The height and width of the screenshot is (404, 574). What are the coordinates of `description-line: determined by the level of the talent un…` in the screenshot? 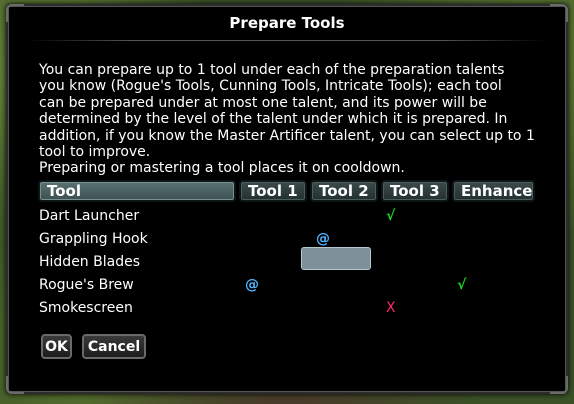 It's located at (273, 119).